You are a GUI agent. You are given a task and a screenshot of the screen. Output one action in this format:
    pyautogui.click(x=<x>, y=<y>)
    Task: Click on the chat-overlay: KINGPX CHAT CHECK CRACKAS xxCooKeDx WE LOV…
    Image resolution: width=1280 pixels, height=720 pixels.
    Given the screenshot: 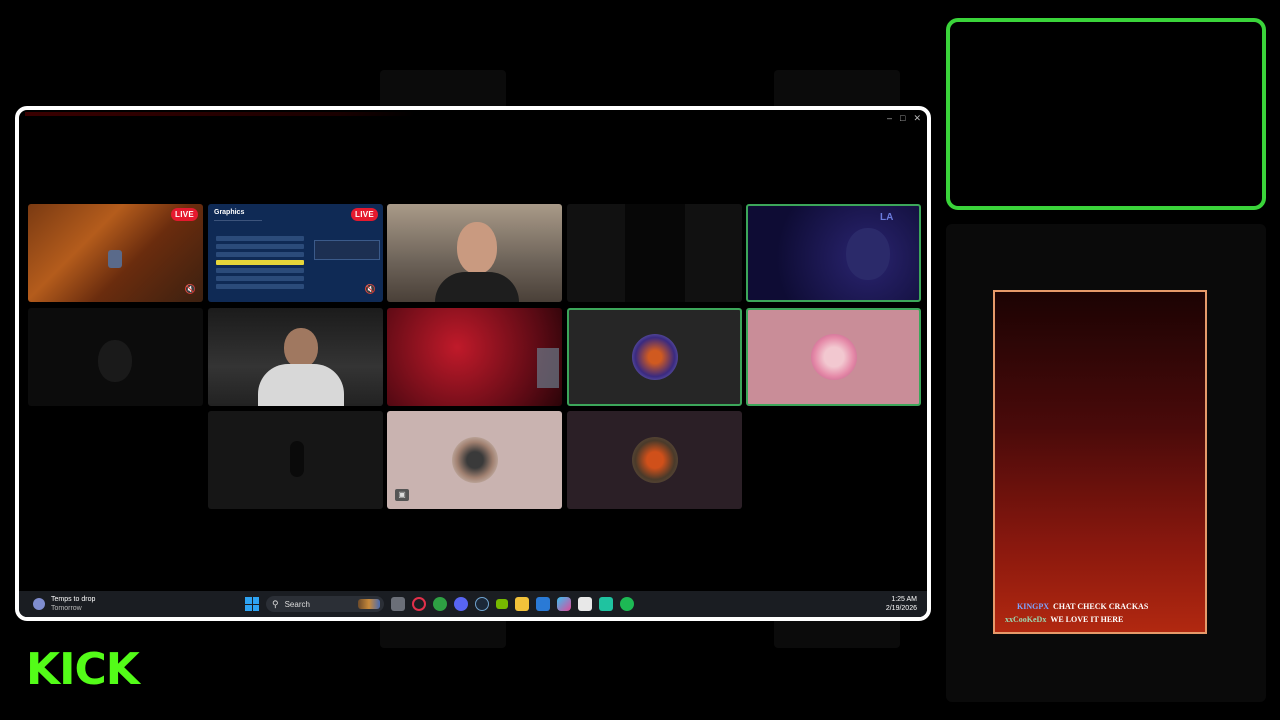 What is the action you would take?
    pyautogui.click(x=1100, y=462)
    